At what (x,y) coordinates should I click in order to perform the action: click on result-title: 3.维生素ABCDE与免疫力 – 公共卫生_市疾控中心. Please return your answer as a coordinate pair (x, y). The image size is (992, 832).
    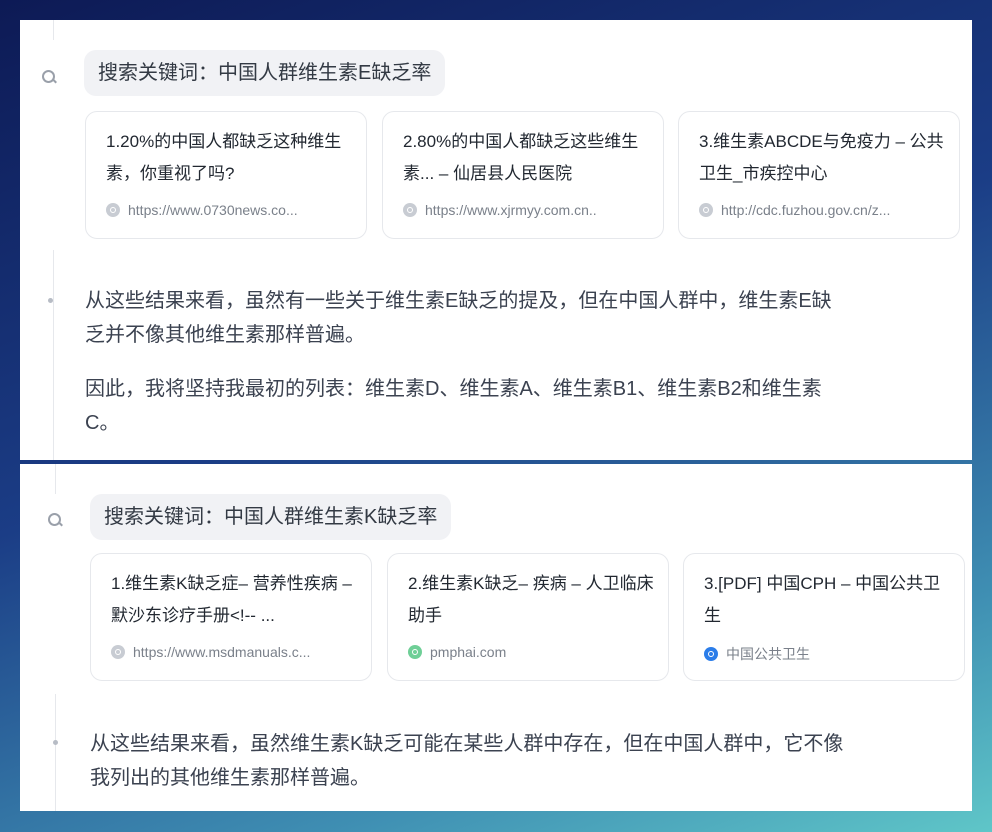
    Looking at the image, I should click on (821, 157).